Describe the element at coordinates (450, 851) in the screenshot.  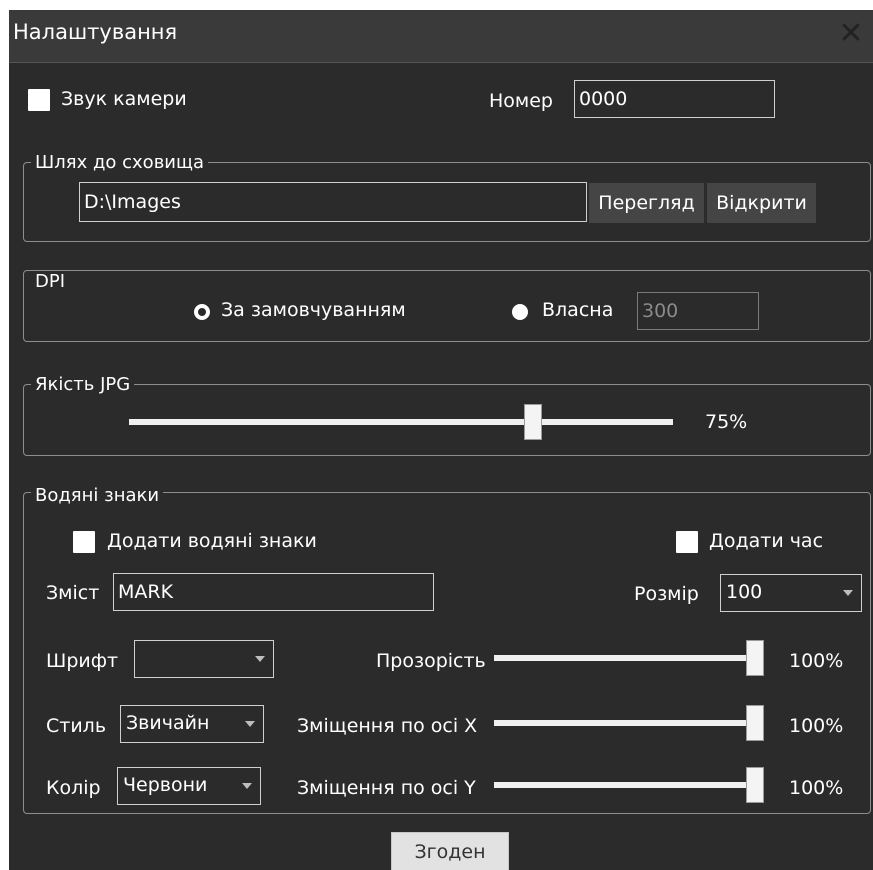
I see `ok-button: Згоден` at that location.